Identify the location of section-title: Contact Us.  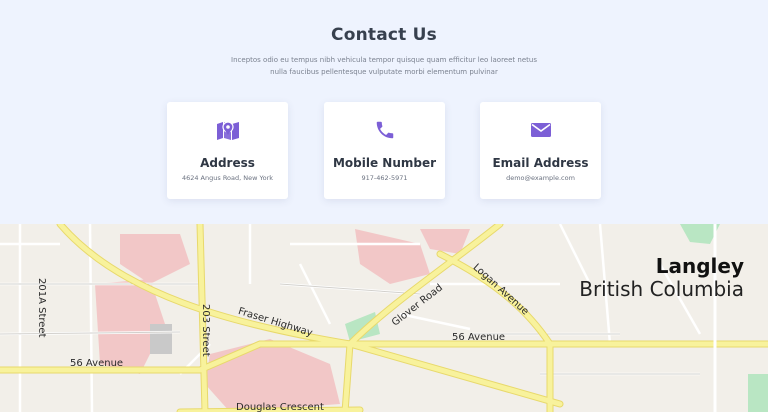
(384, 35).